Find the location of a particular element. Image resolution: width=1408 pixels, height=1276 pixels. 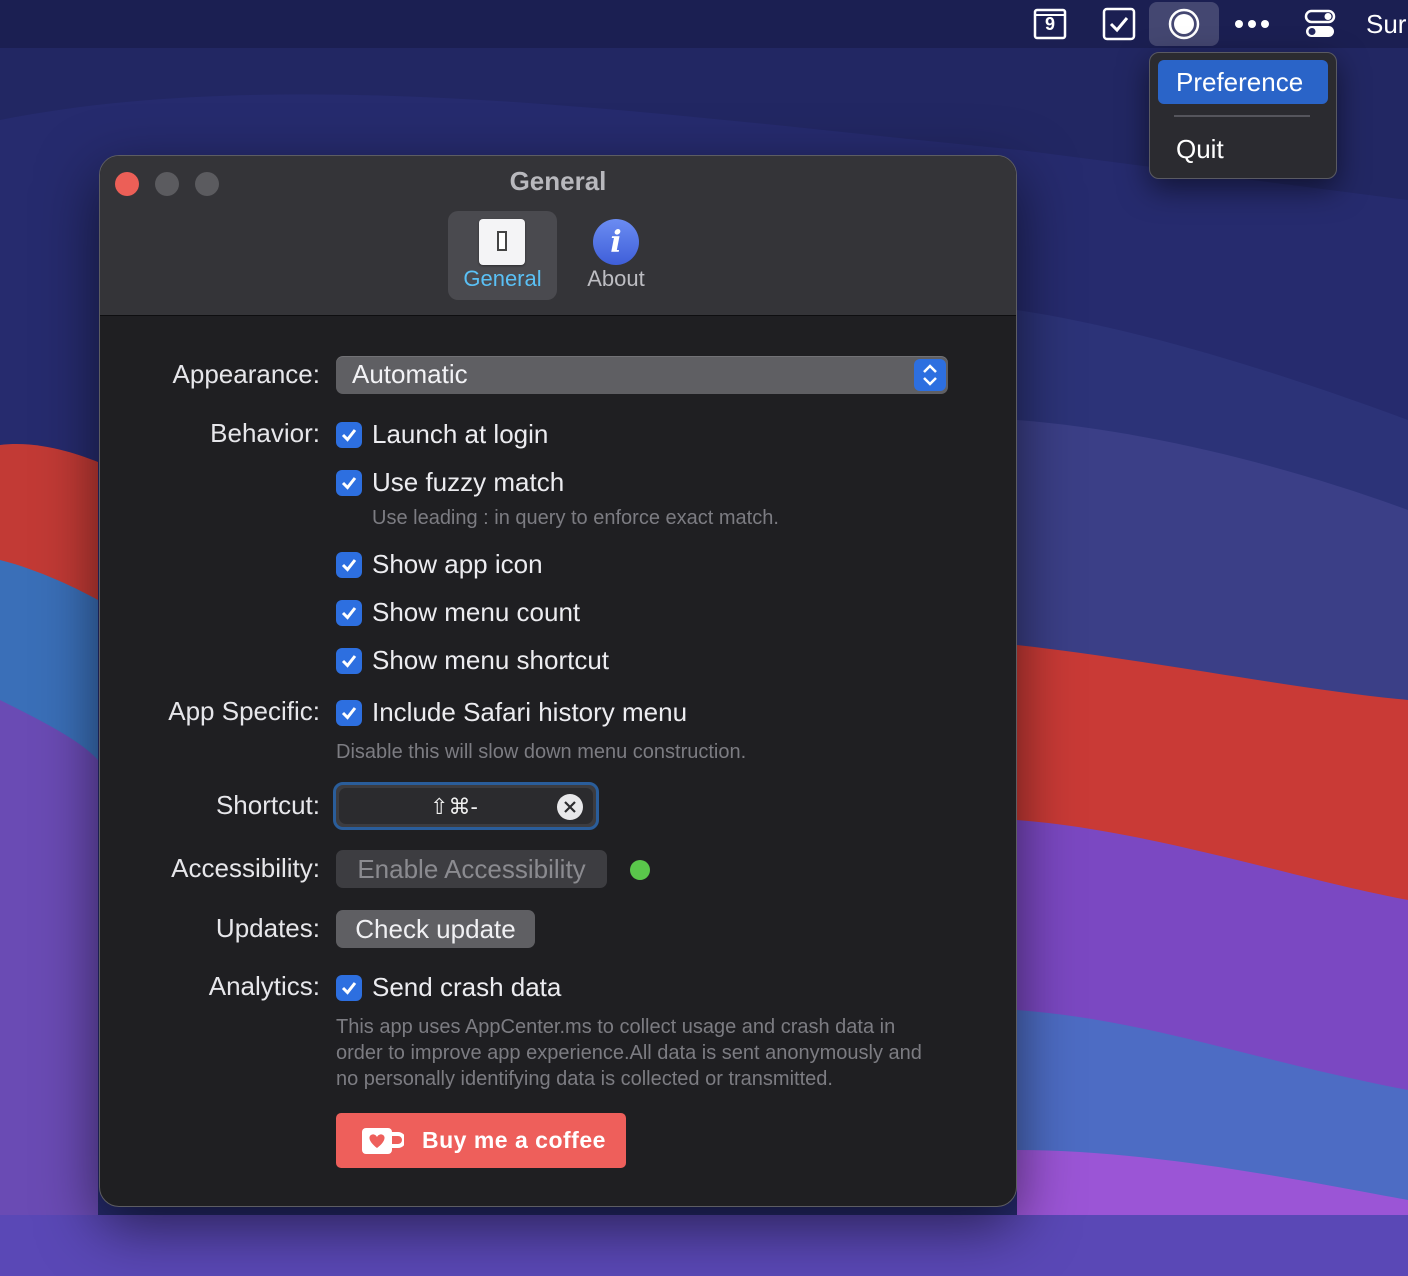

menubar-clock-partial: Sur is located at coordinates (1387, 24).